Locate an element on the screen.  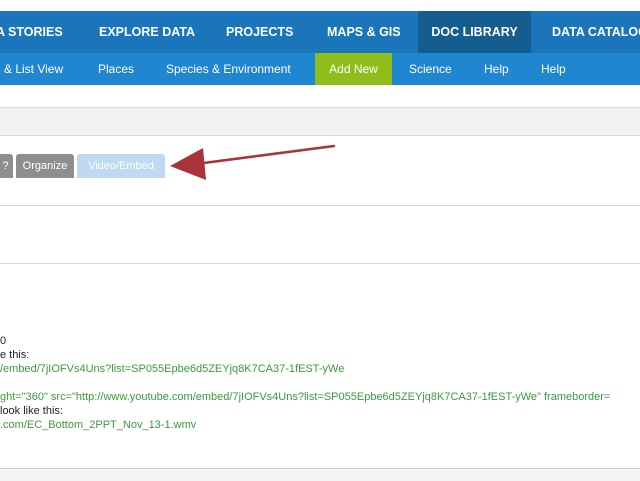
arrow-pointing-left-icon is located at coordinates (253, 162).